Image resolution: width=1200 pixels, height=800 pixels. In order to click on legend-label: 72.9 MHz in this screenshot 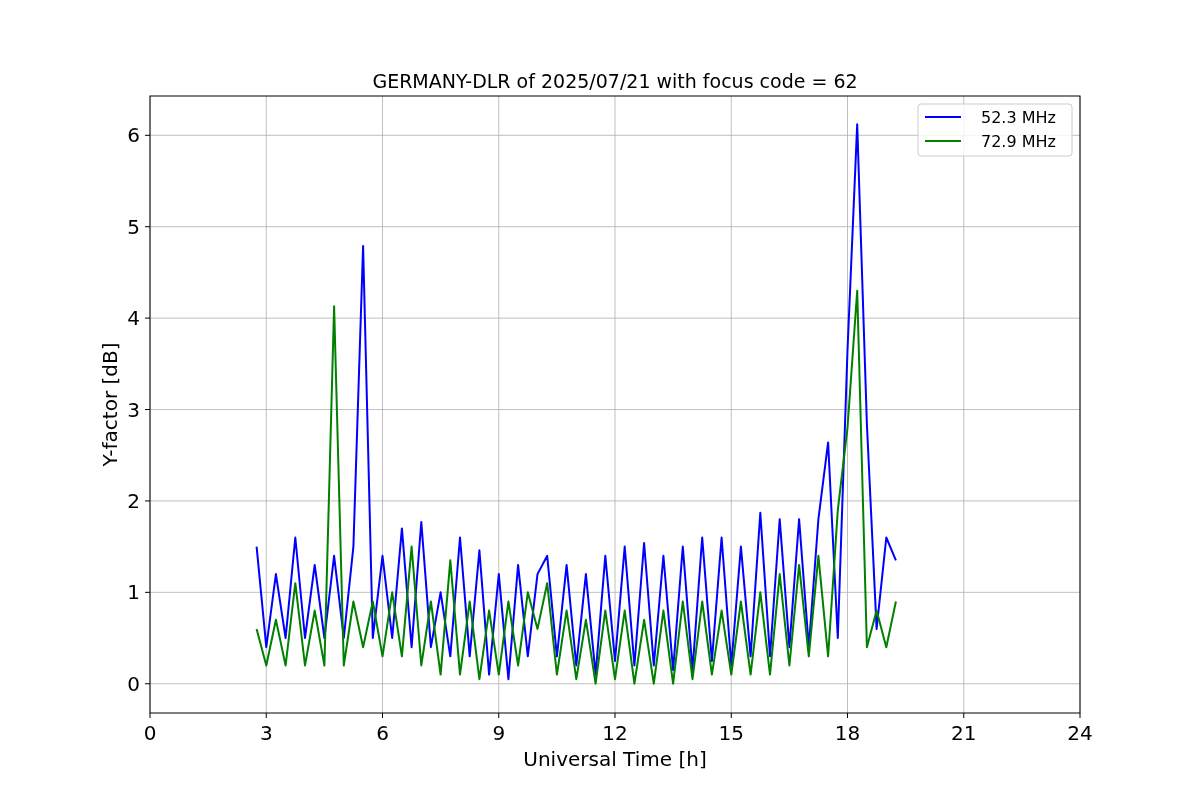, I will do `click(1018, 141)`.